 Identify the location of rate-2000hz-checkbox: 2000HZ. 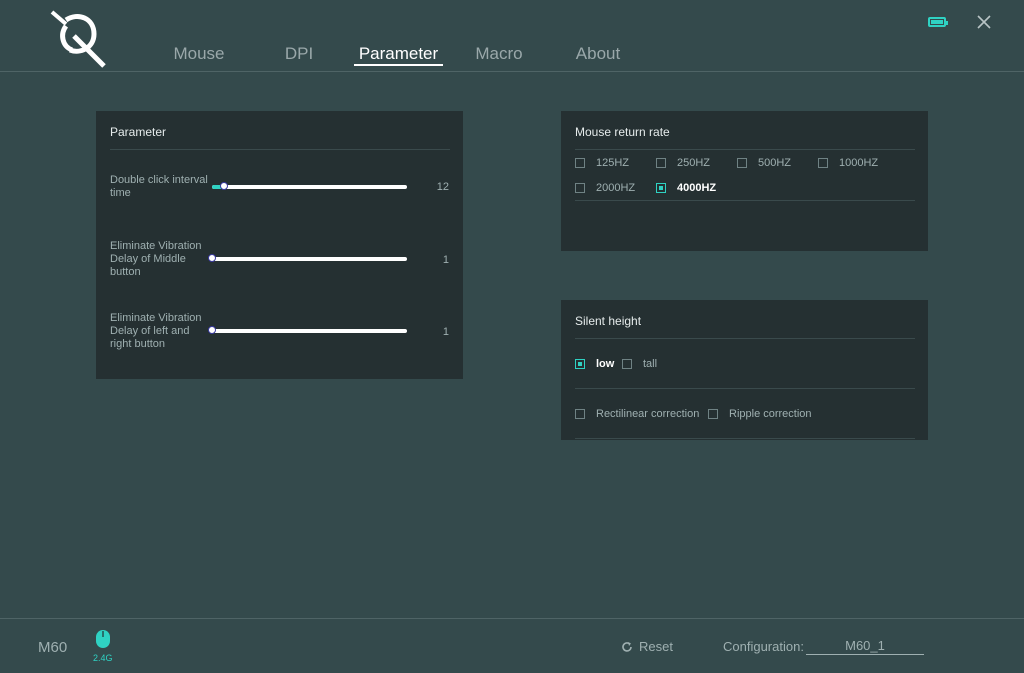
(605, 188).